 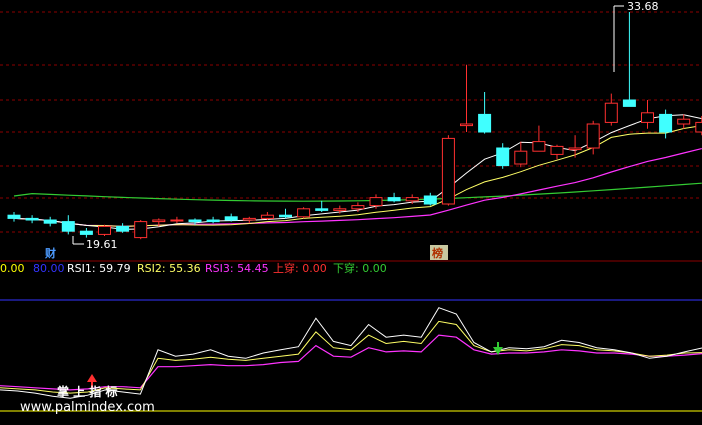 I want to click on legend-item-rsi3: RSI3: 54.45, so click(x=237, y=268).